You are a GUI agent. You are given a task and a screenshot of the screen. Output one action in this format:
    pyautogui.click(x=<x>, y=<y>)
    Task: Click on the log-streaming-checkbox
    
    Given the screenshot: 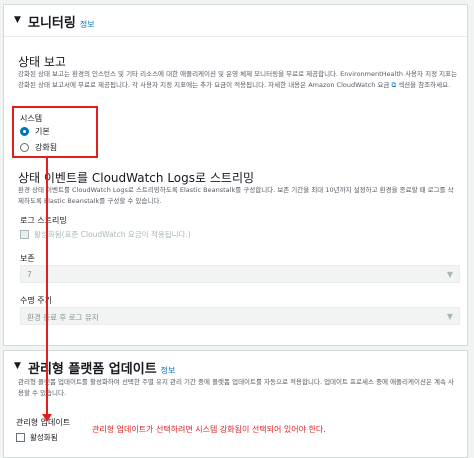 What is the action you would take?
    pyautogui.click(x=24, y=234)
    